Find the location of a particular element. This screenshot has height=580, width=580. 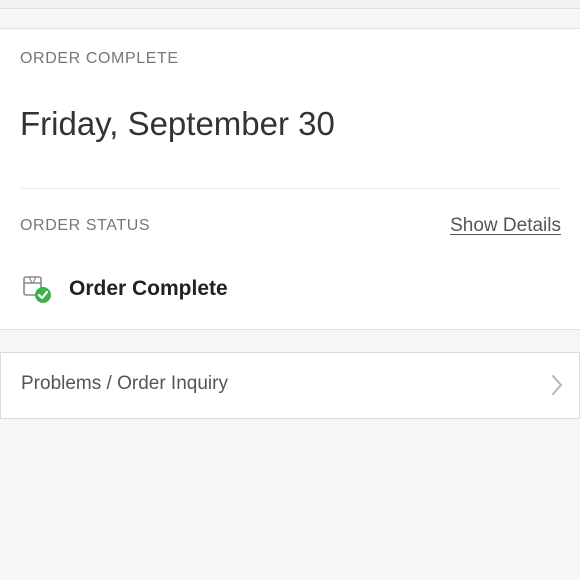

problems-order-inquiry-row: Problems / Order Inquiry is located at coordinates (290, 385).